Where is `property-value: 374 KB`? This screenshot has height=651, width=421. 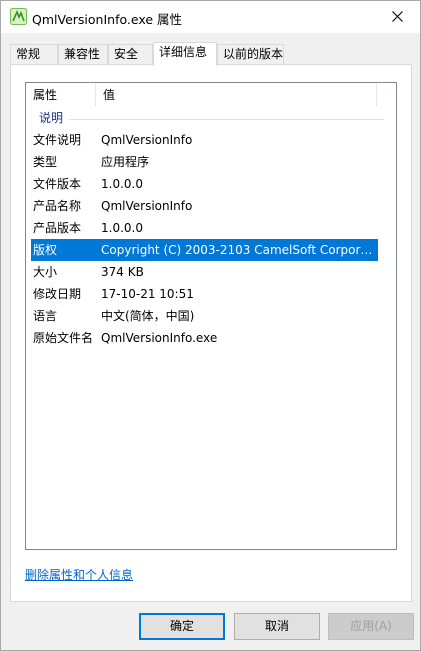 property-value: 374 KB is located at coordinates (122, 272).